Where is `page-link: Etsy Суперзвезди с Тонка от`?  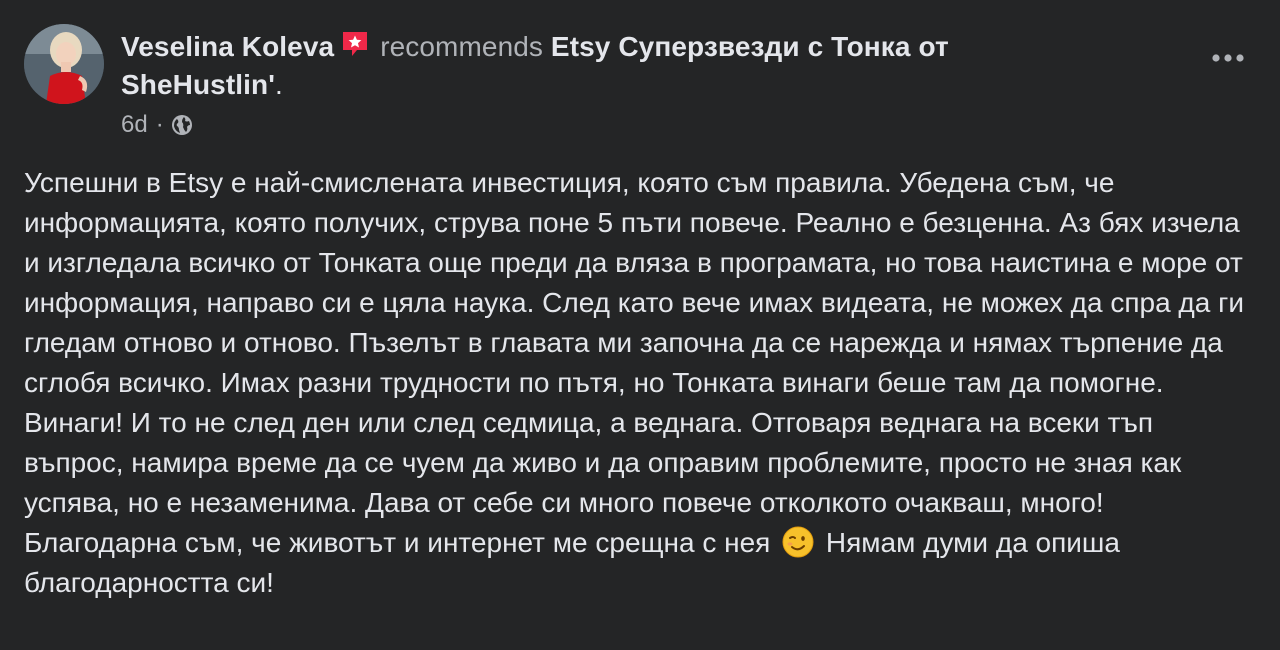
page-link: Etsy Суперзвезди с Тонка от is located at coordinates (750, 46).